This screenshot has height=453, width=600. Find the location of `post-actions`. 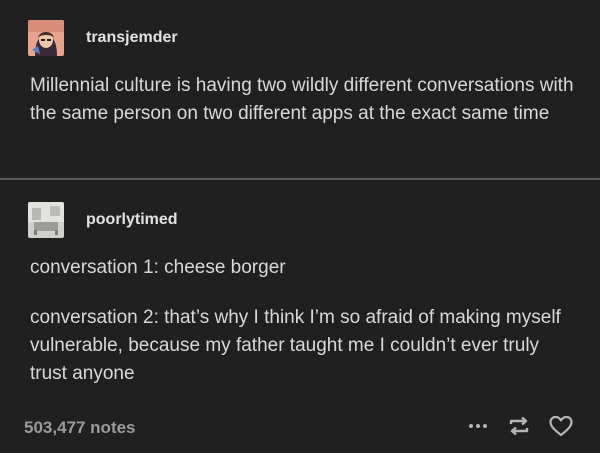

post-actions is located at coordinates (520, 426).